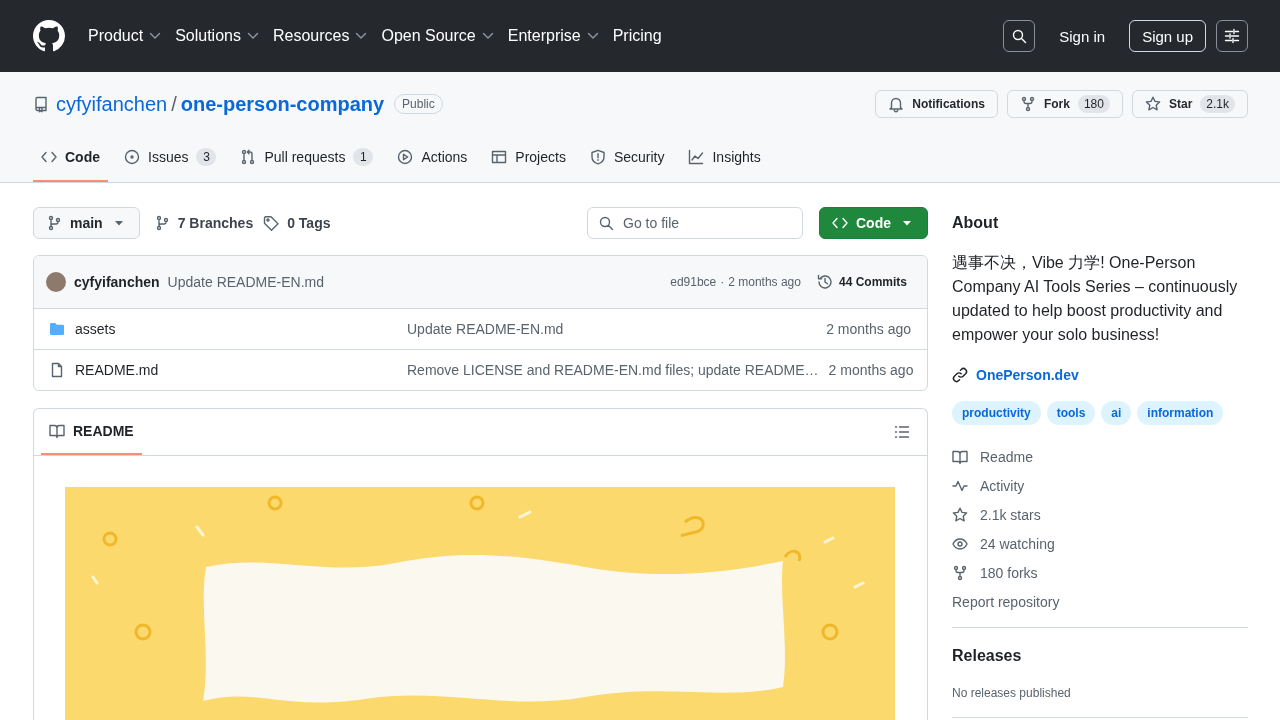  What do you see at coordinates (41, 104) in the screenshot?
I see `notebook-icon` at bounding box center [41, 104].